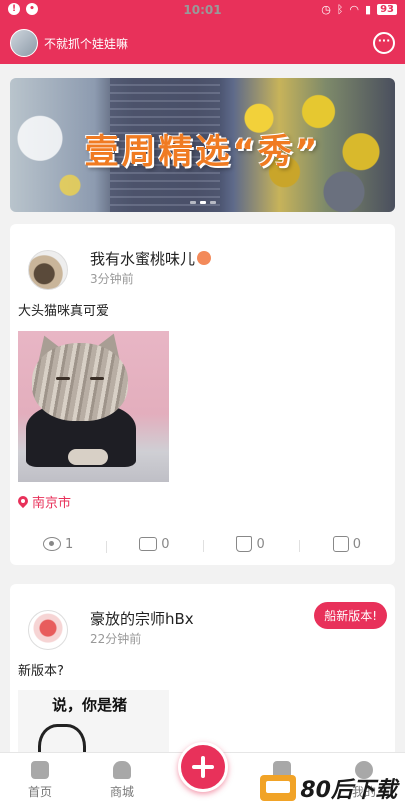  What do you see at coordinates (260, 544) in the screenshot?
I see `likes-value: 0` at bounding box center [260, 544].